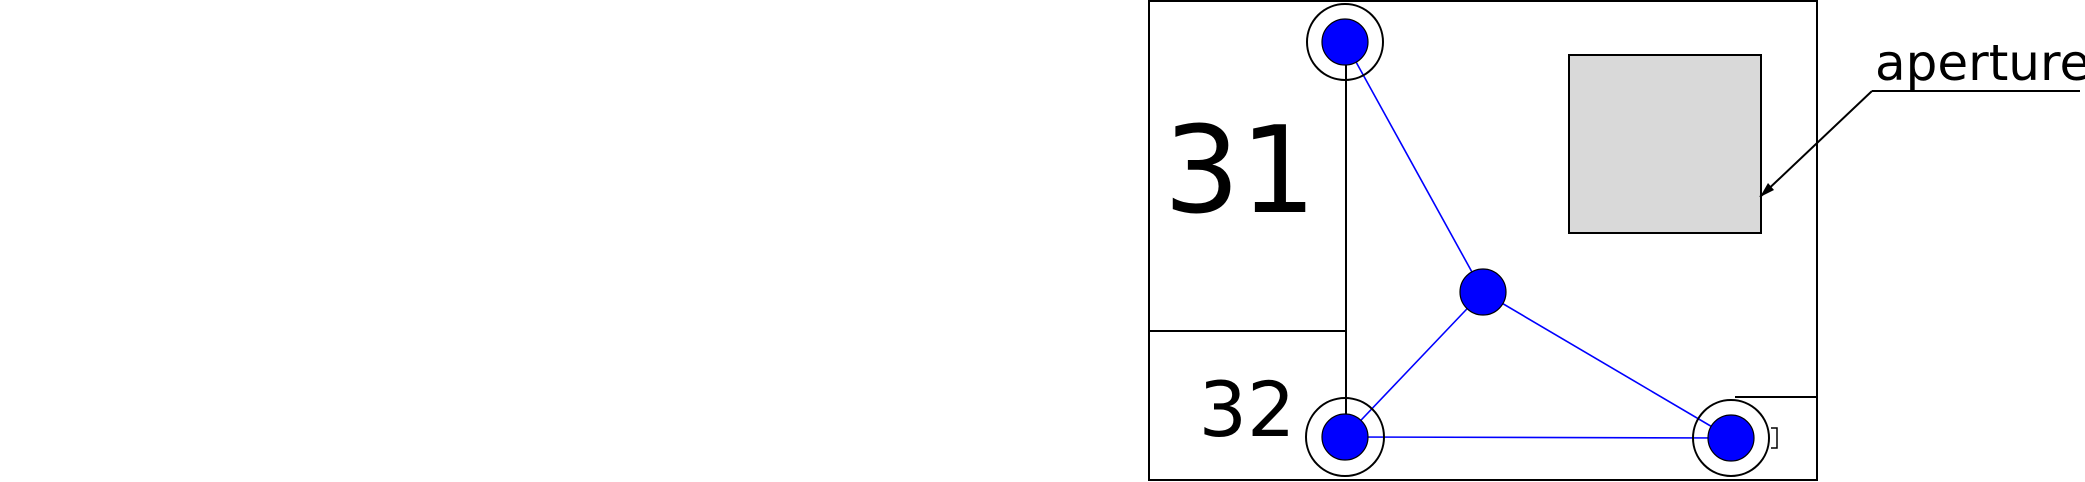 Image resolution: width=2085 pixels, height=482 pixels. I want to click on link-bottom-horizontal, so click(1538, 437).